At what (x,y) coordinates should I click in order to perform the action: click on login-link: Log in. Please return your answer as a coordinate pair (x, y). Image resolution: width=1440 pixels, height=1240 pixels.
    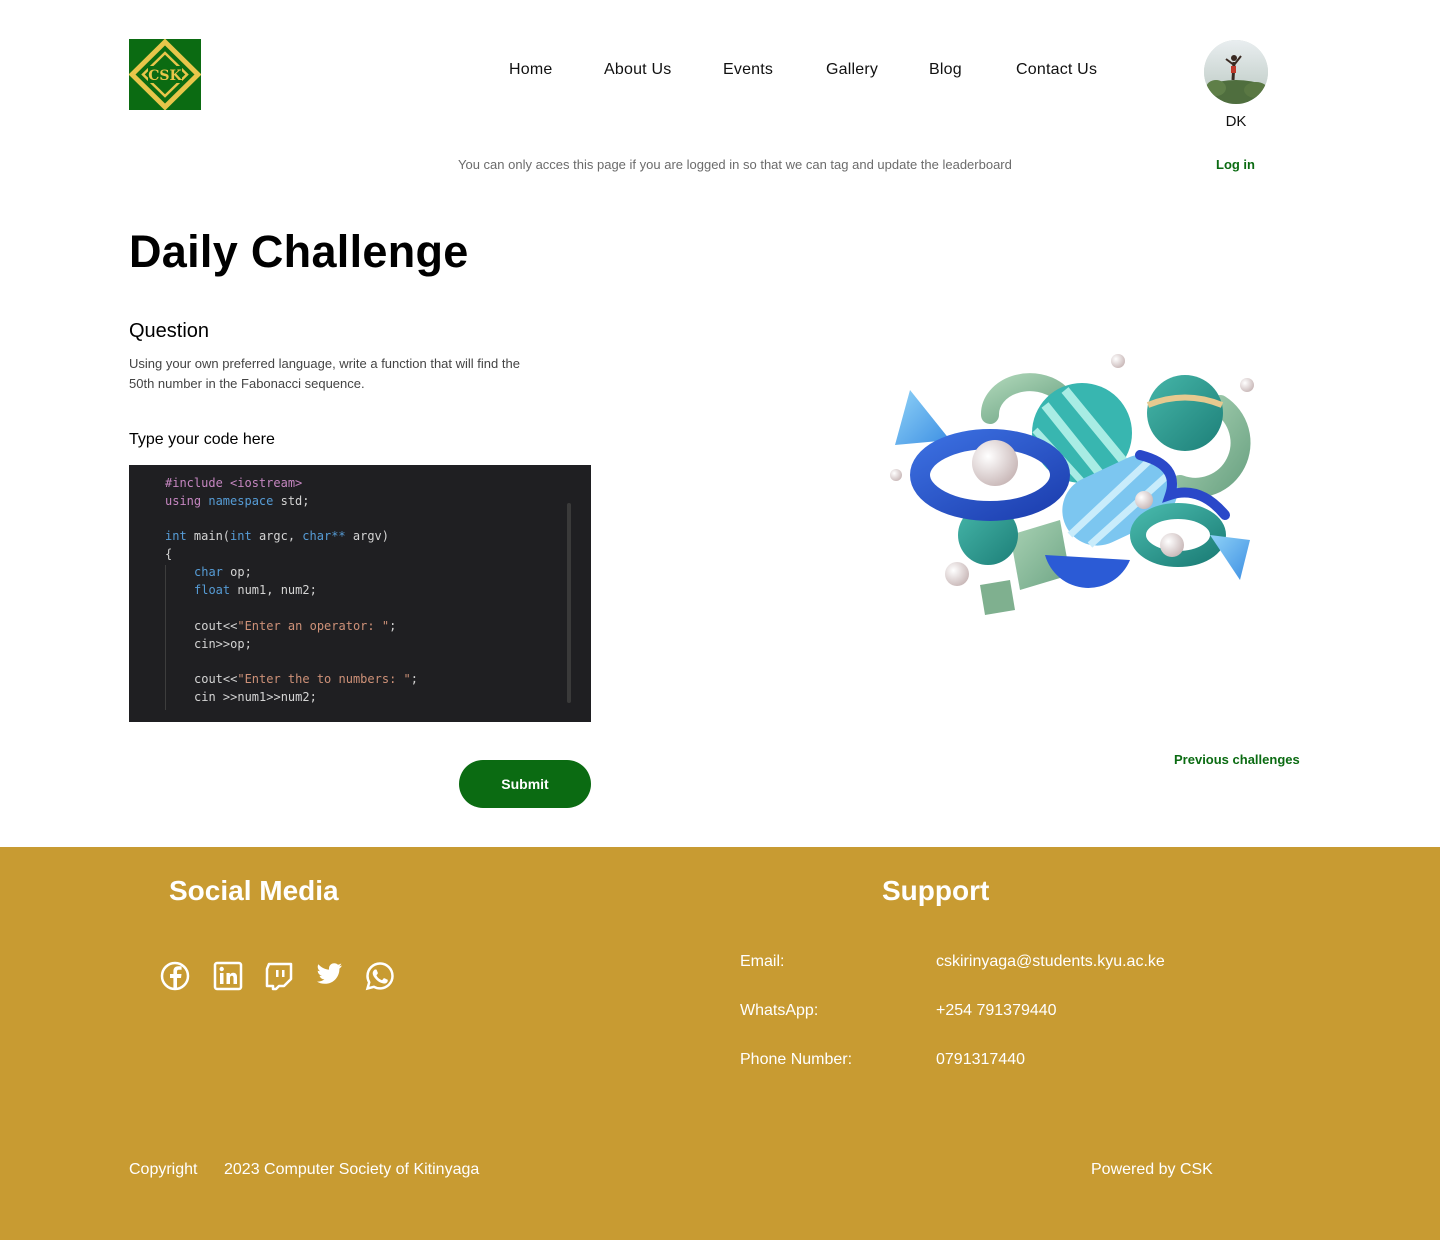
    Looking at the image, I should click on (1235, 164).